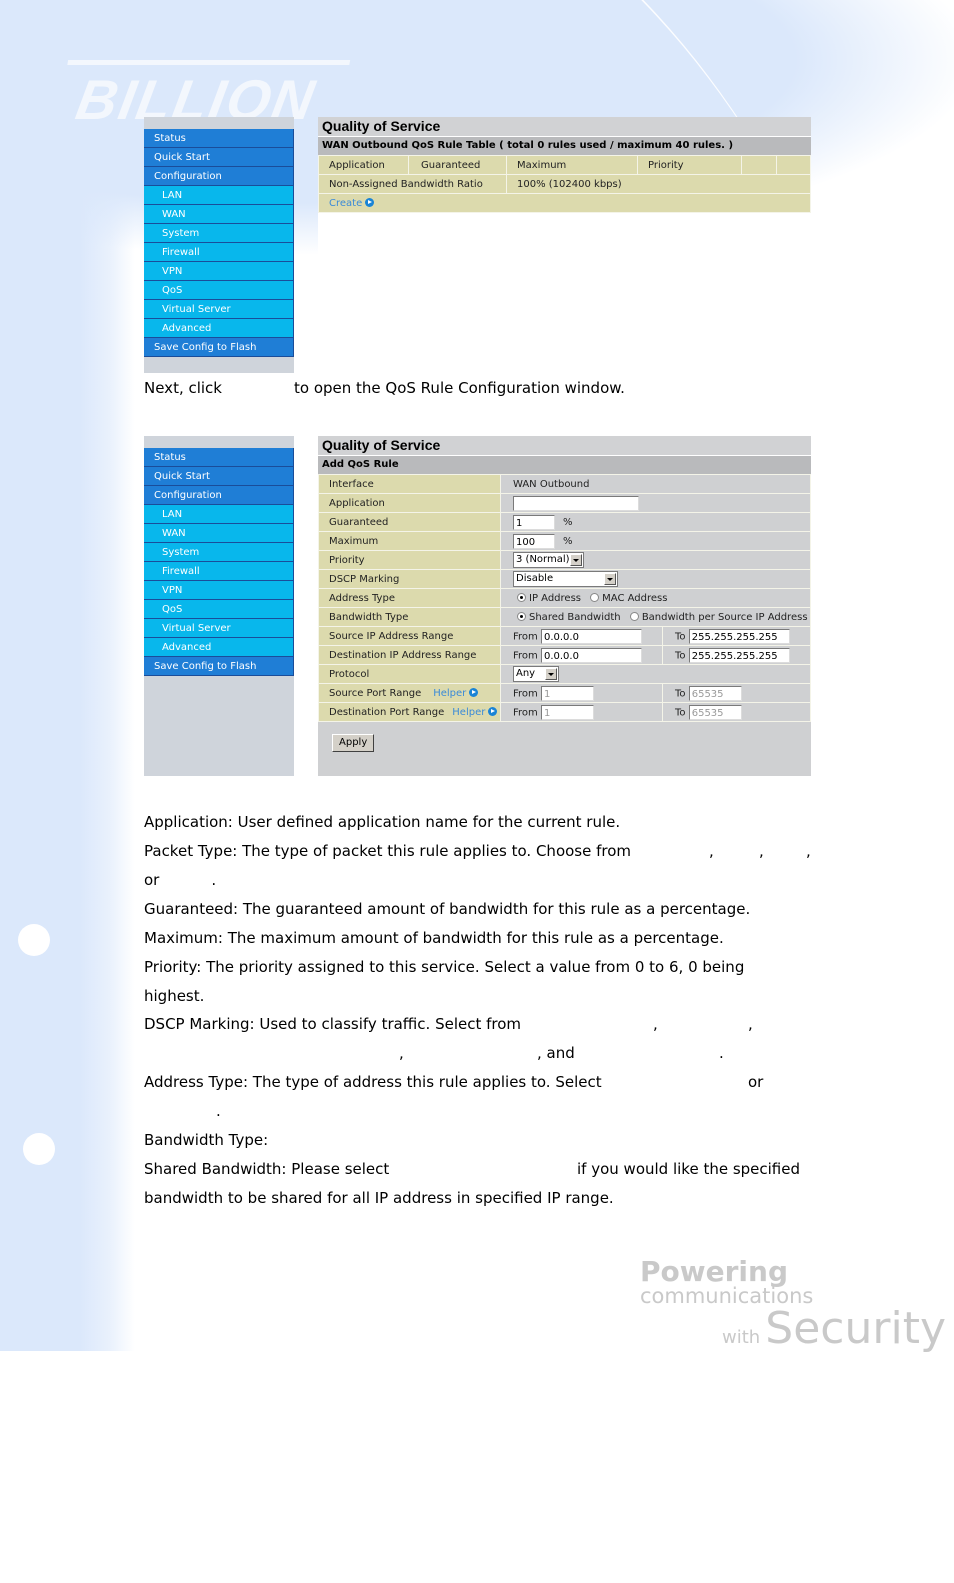 This screenshot has width=954, height=1583. What do you see at coordinates (534, 522) in the screenshot?
I see `guaranteed-input: 1` at bounding box center [534, 522].